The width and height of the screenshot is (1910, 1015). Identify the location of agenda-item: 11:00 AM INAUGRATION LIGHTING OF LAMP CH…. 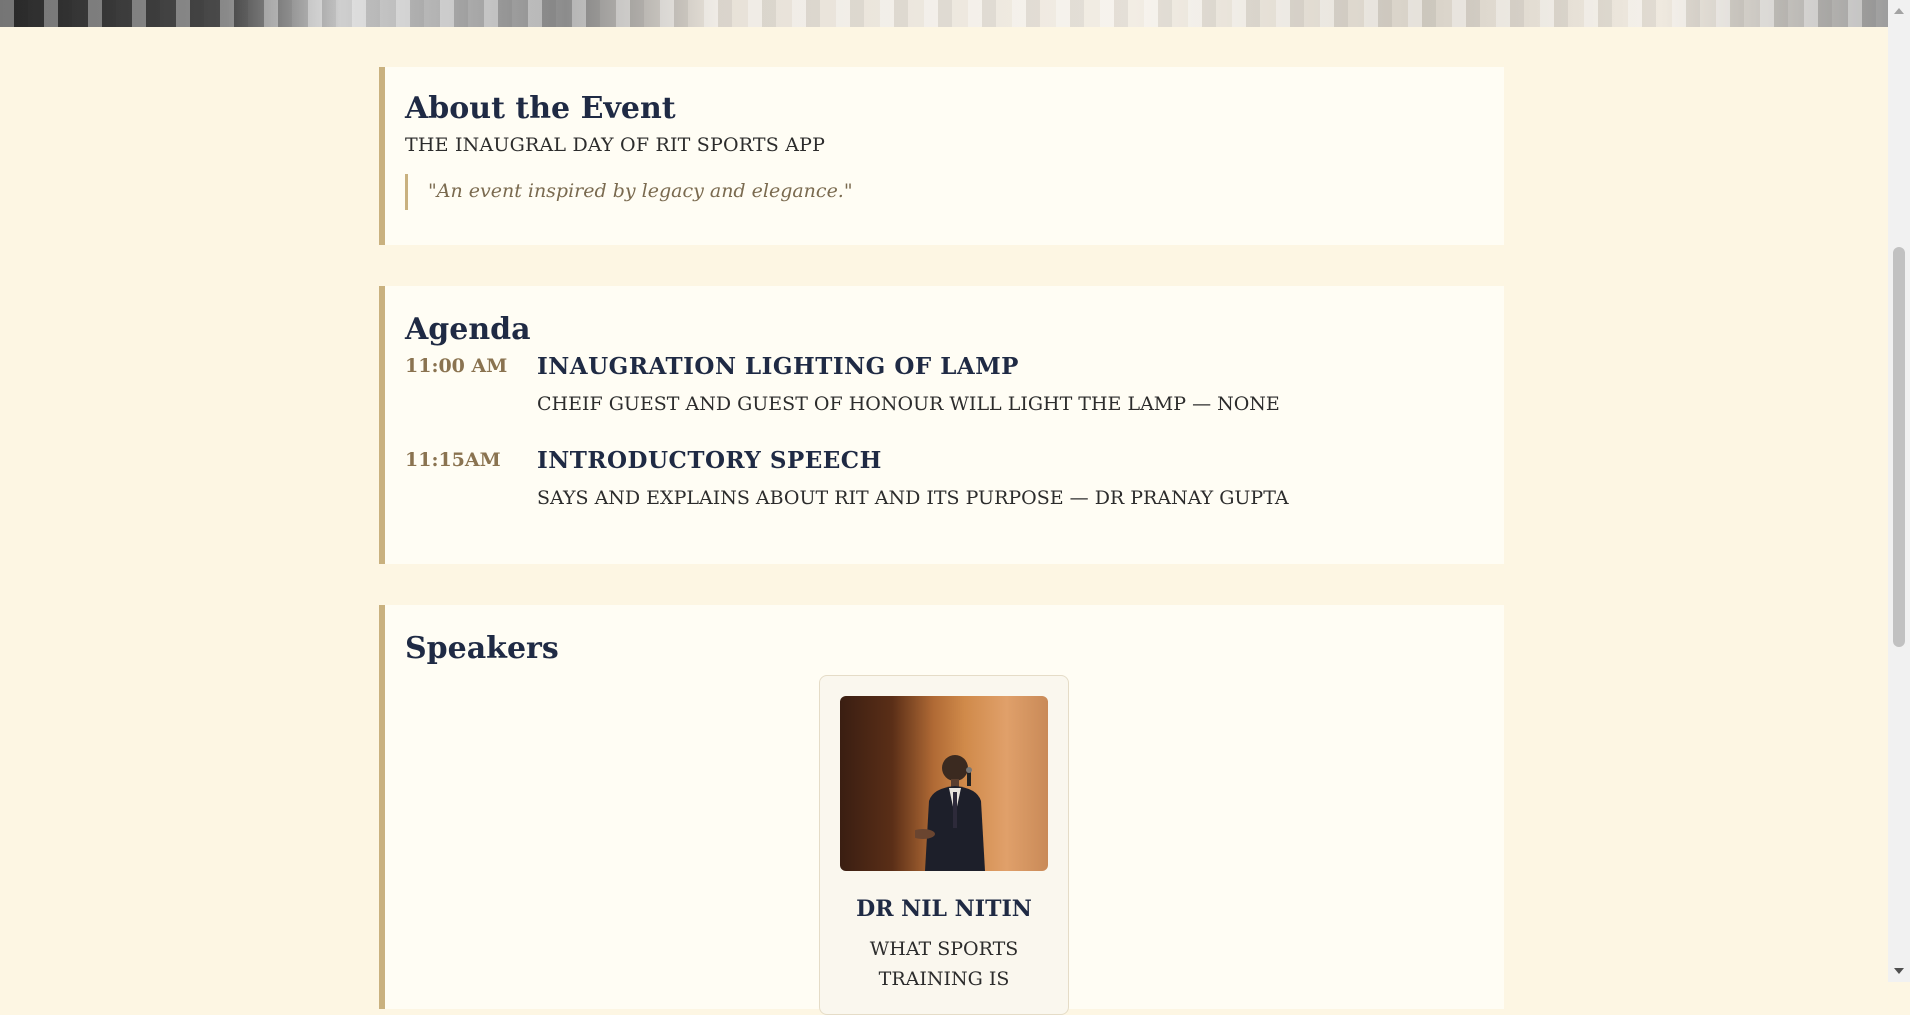
(954, 394).